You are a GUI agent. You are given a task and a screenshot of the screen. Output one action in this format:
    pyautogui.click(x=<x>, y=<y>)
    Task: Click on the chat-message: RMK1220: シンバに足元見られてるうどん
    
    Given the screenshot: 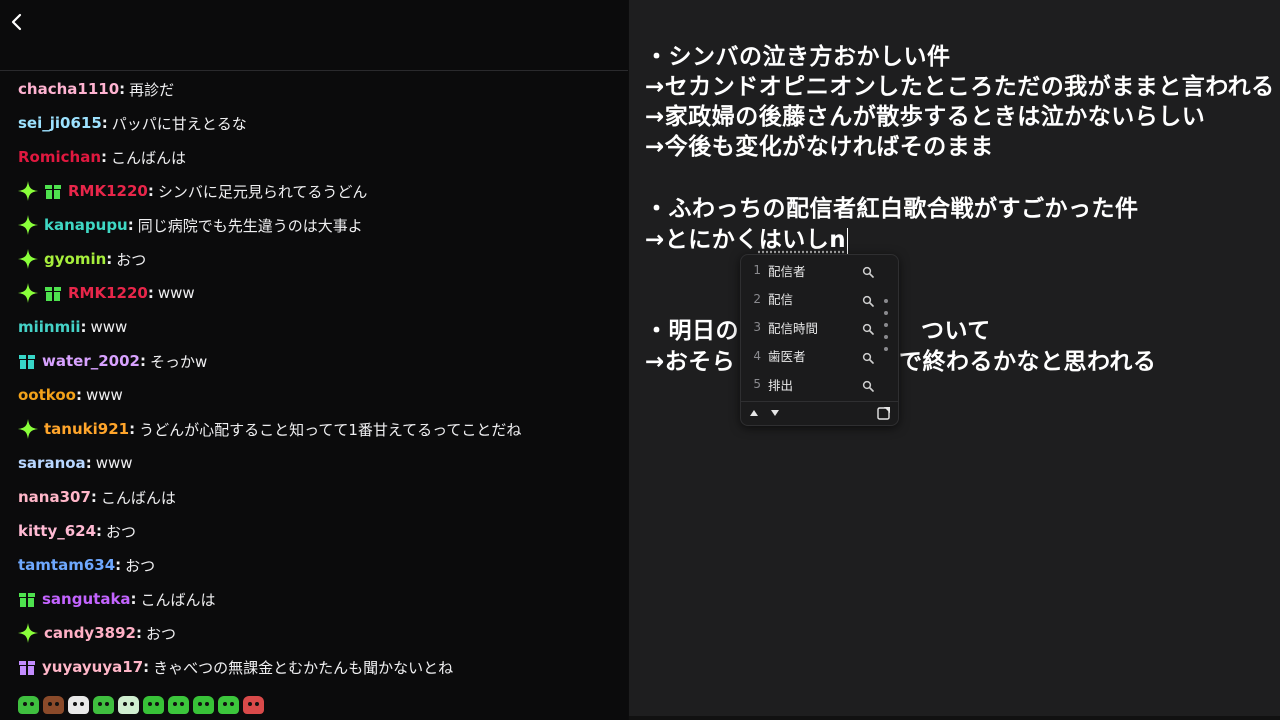 What is the action you would take?
    pyautogui.click(x=314, y=191)
    